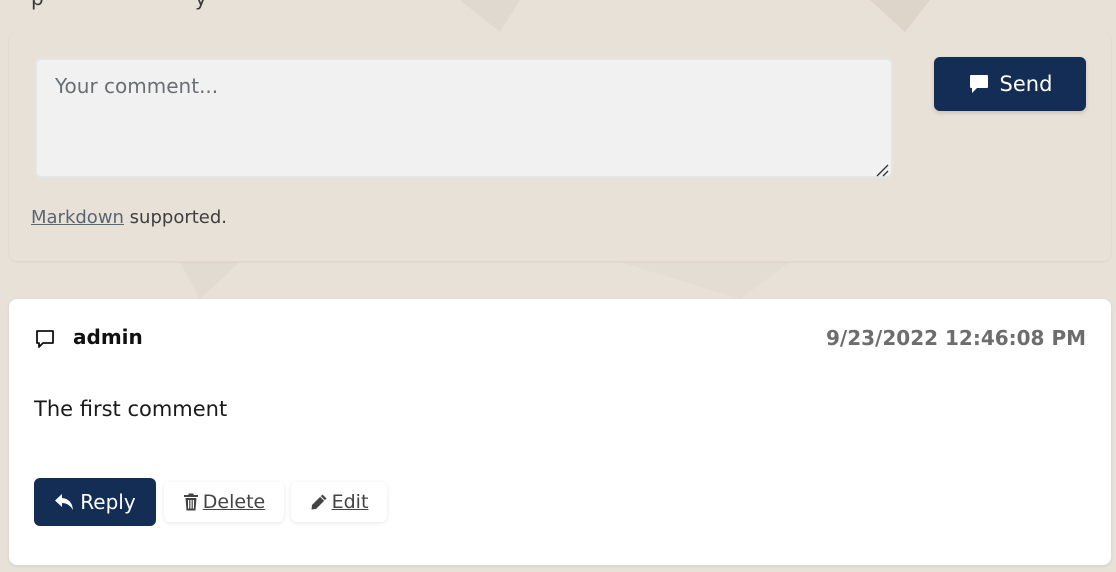 The width and height of the screenshot is (1116, 572). What do you see at coordinates (45, 339) in the screenshot?
I see `comment-outline-icon` at bounding box center [45, 339].